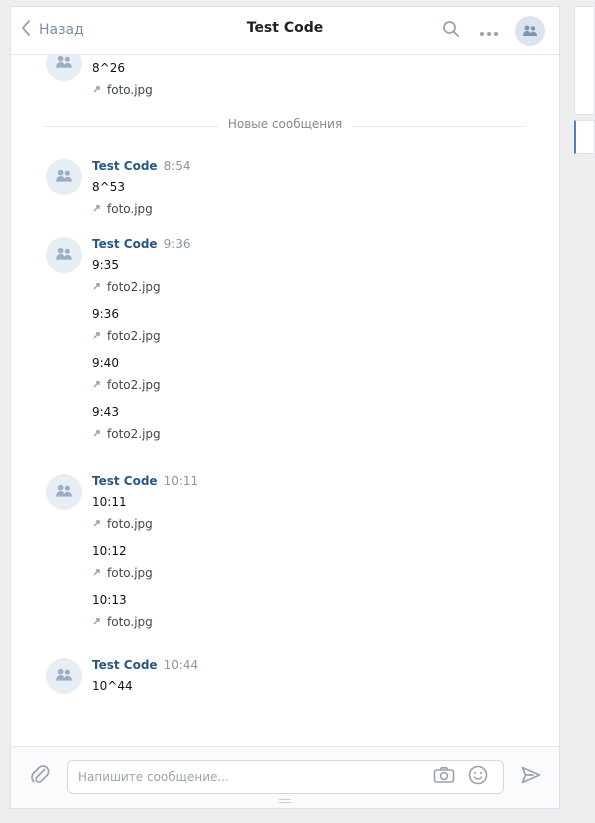  I want to click on message-item: 10:13 foto.jpg, so click(302, 611).